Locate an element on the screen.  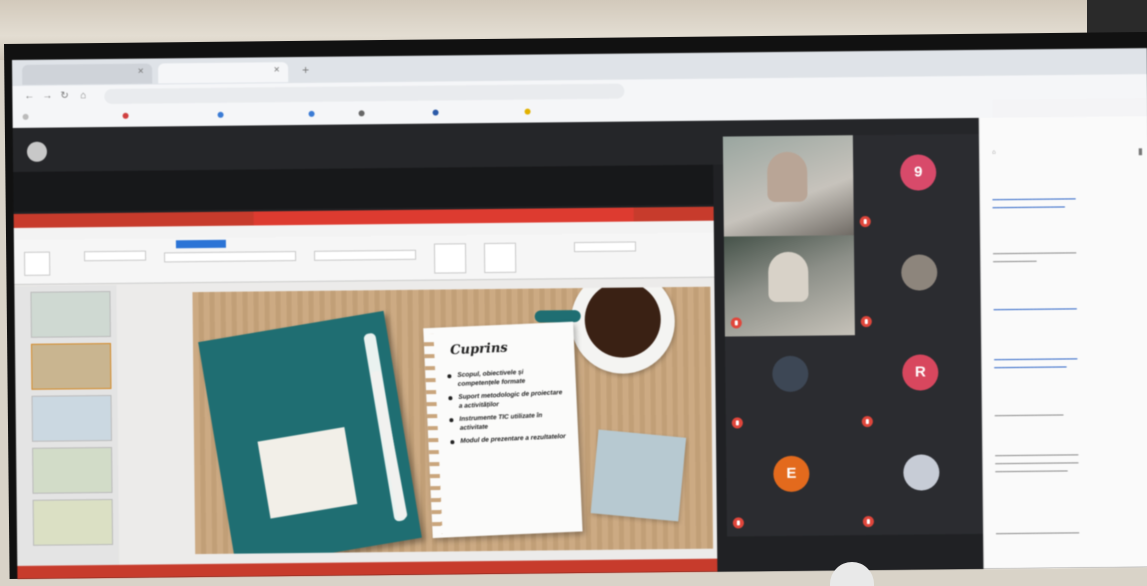
ppt-status-bar is located at coordinates (367, 568).